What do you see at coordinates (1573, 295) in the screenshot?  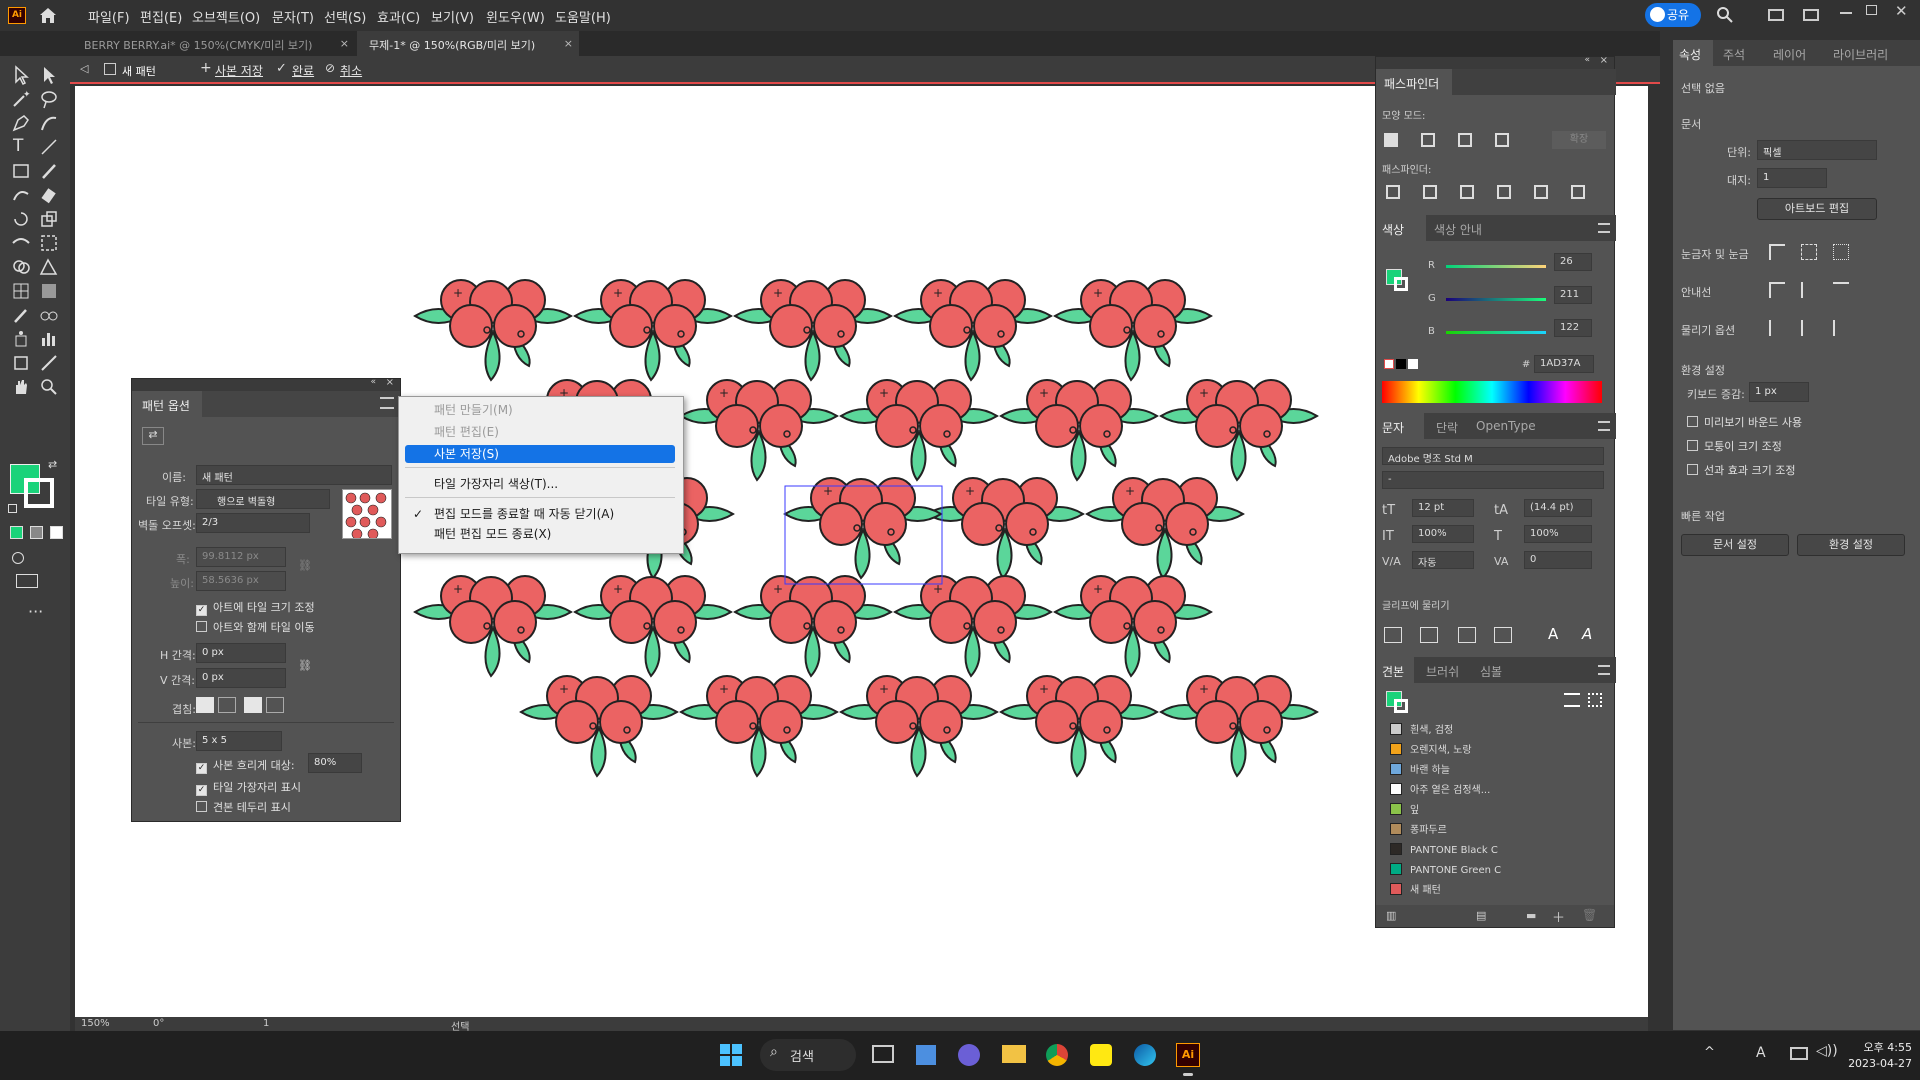 I see `g-input: 211` at bounding box center [1573, 295].